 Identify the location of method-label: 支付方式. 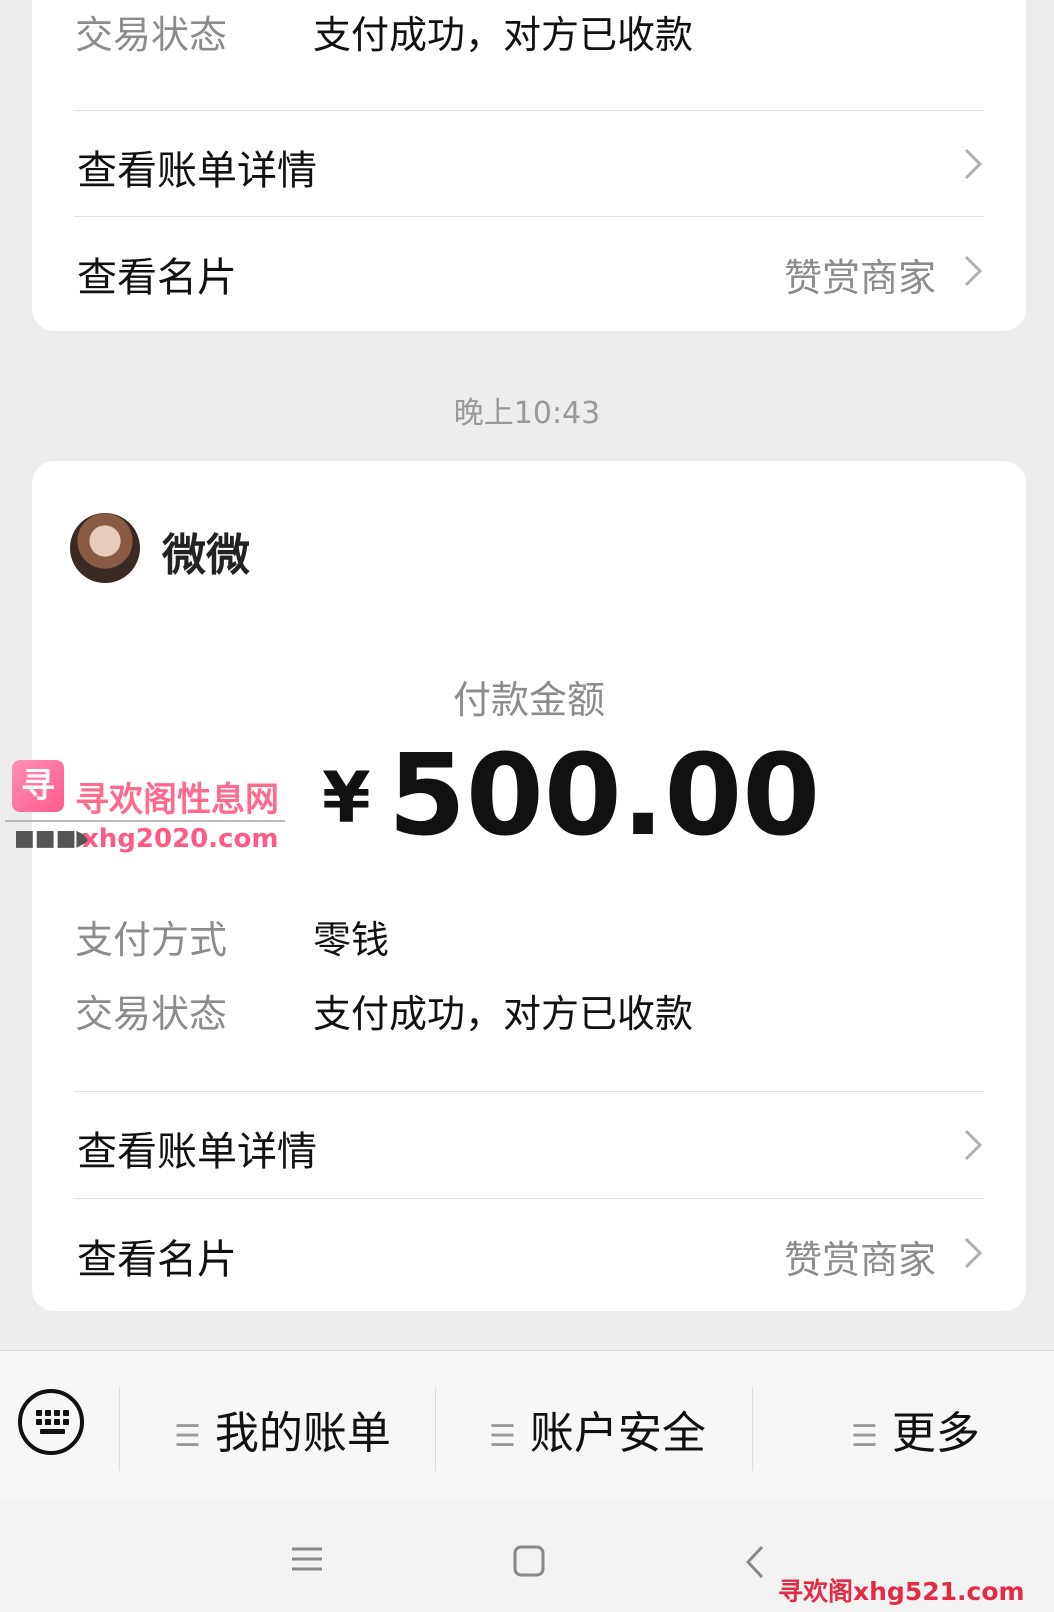
(151, 940).